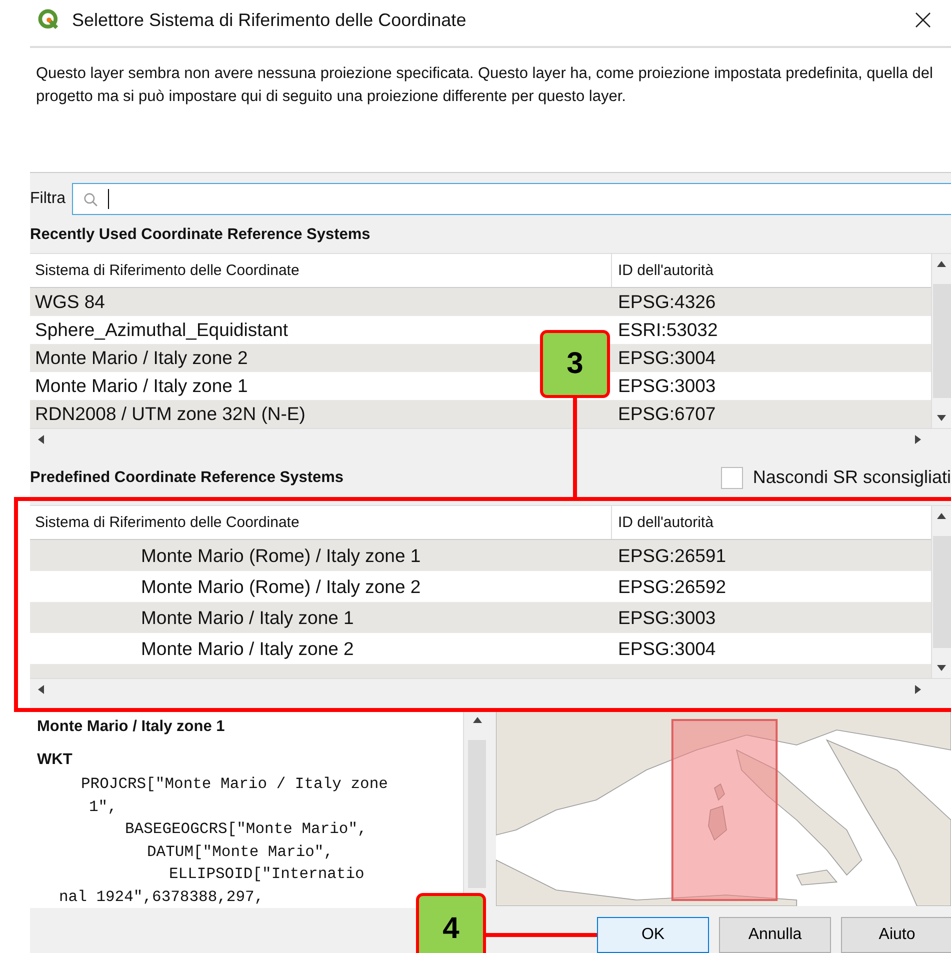  What do you see at coordinates (55, 760) in the screenshot?
I see `section-label: WKT` at bounding box center [55, 760].